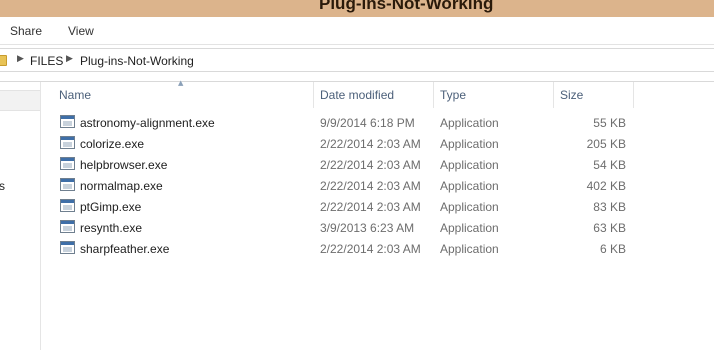 The width and height of the screenshot is (714, 350). Describe the element at coordinates (606, 186) in the screenshot. I see `file-size: 402 KB` at that location.